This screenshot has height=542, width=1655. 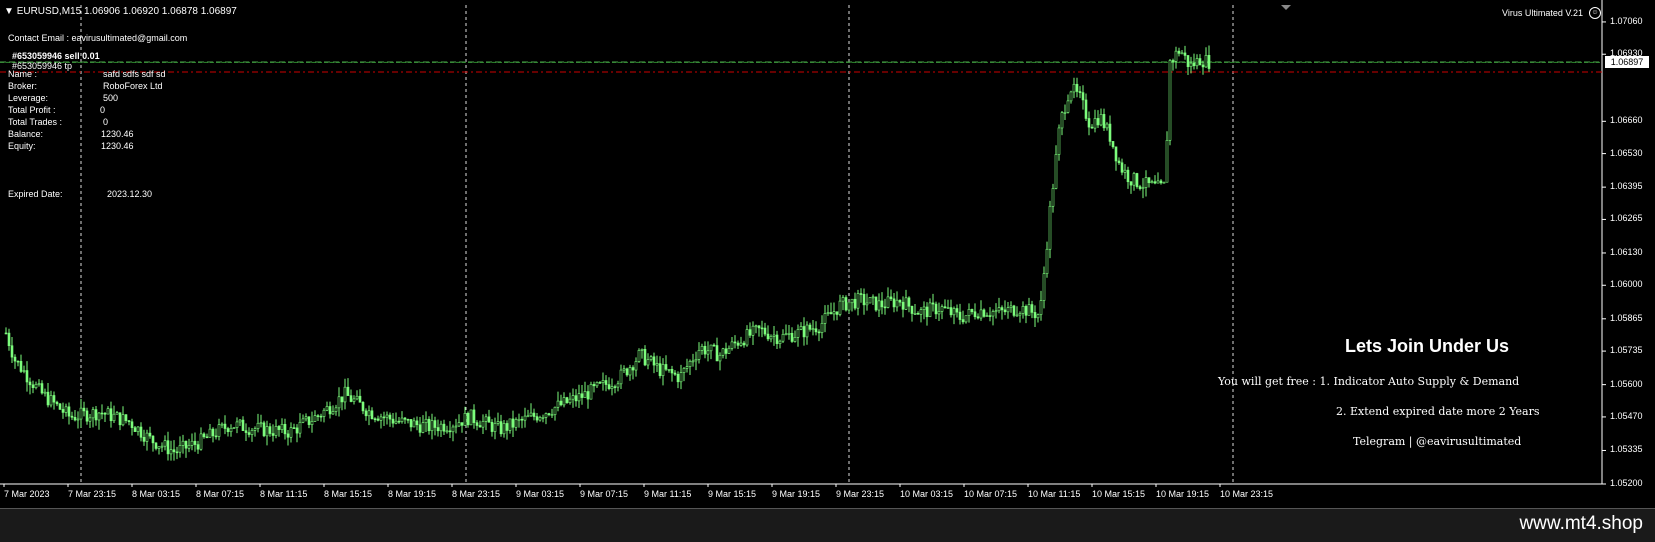 What do you see at coordinates (1543, 13) in the screenshot?
I see `indicator-name: Virus Ultimated V.21` at bounding box center [1543, 13].